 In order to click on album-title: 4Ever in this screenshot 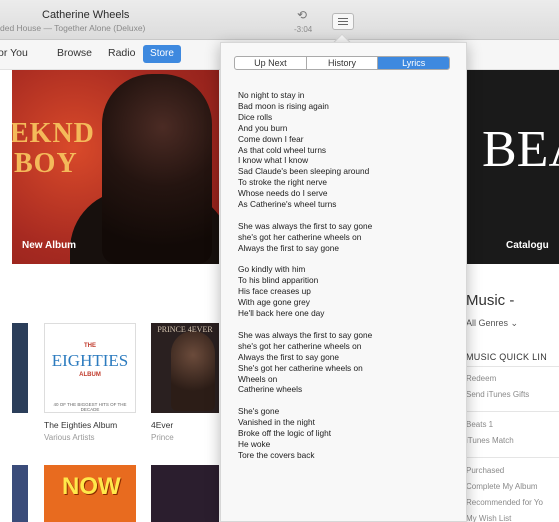, I will do `click(162, 425)`.